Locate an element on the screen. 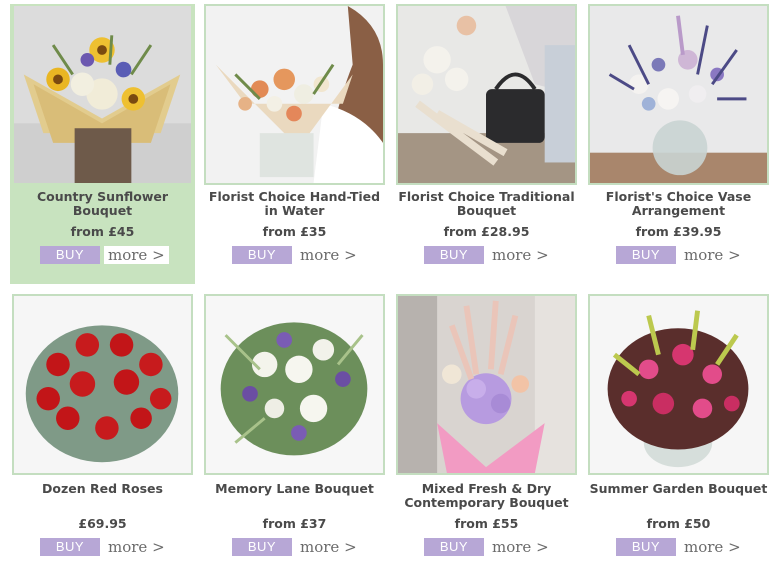  traditional-bouquet-image is located at coordinates (486, 94).